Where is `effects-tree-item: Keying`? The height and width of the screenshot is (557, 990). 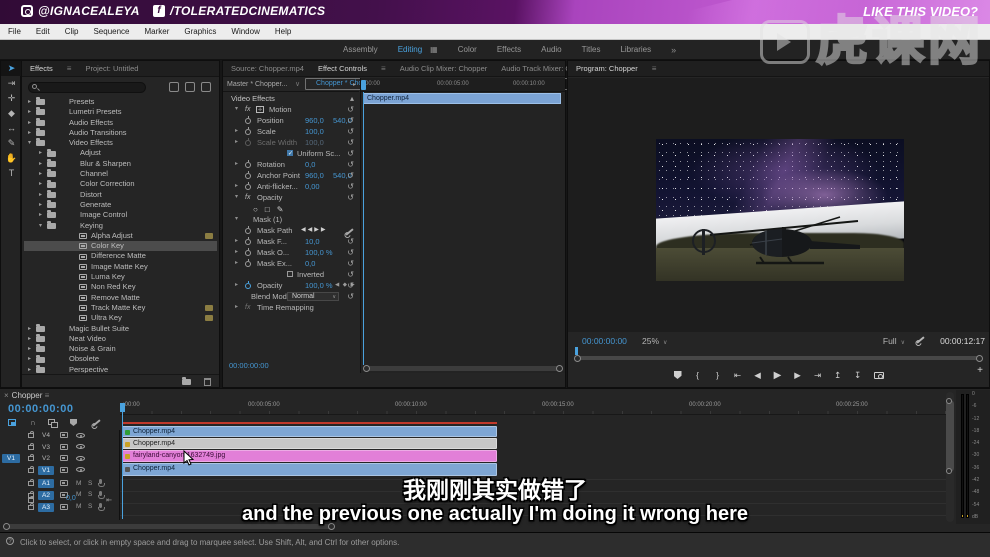
effects-tree-item: Keying is located at coordinates (120, 226).